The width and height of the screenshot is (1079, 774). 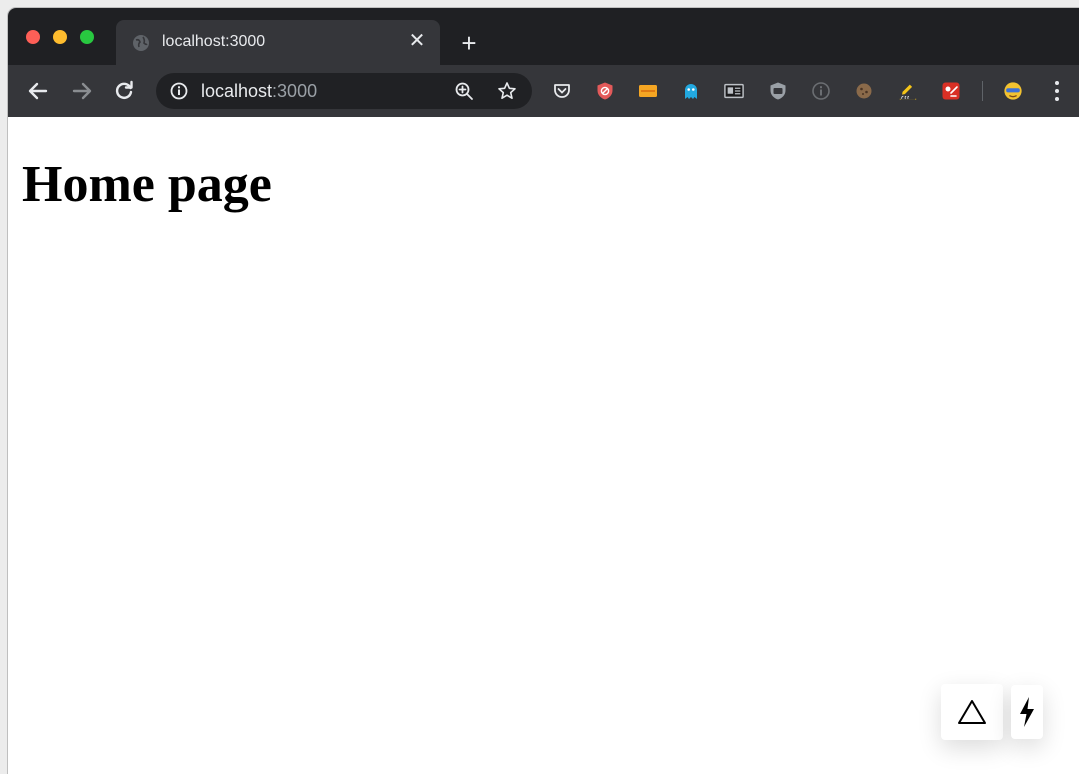 I want to click on ghostery-icon, so click(x=691, y=91).